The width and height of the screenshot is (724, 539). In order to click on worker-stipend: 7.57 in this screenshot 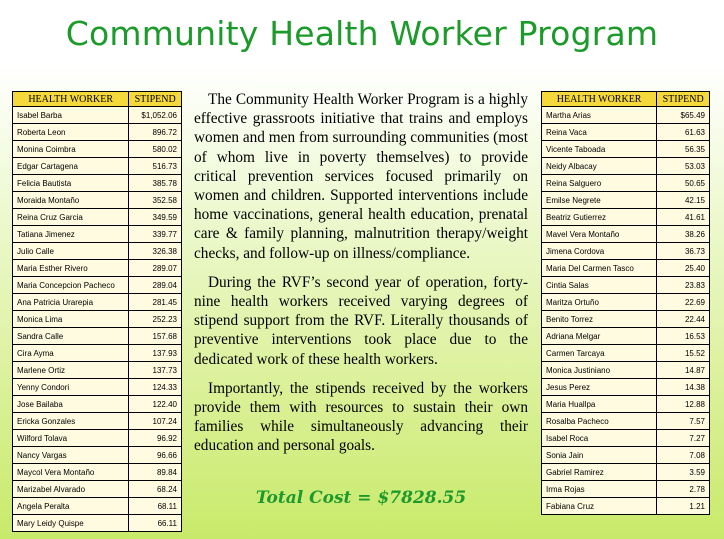, I will do `click(683, 421)`.